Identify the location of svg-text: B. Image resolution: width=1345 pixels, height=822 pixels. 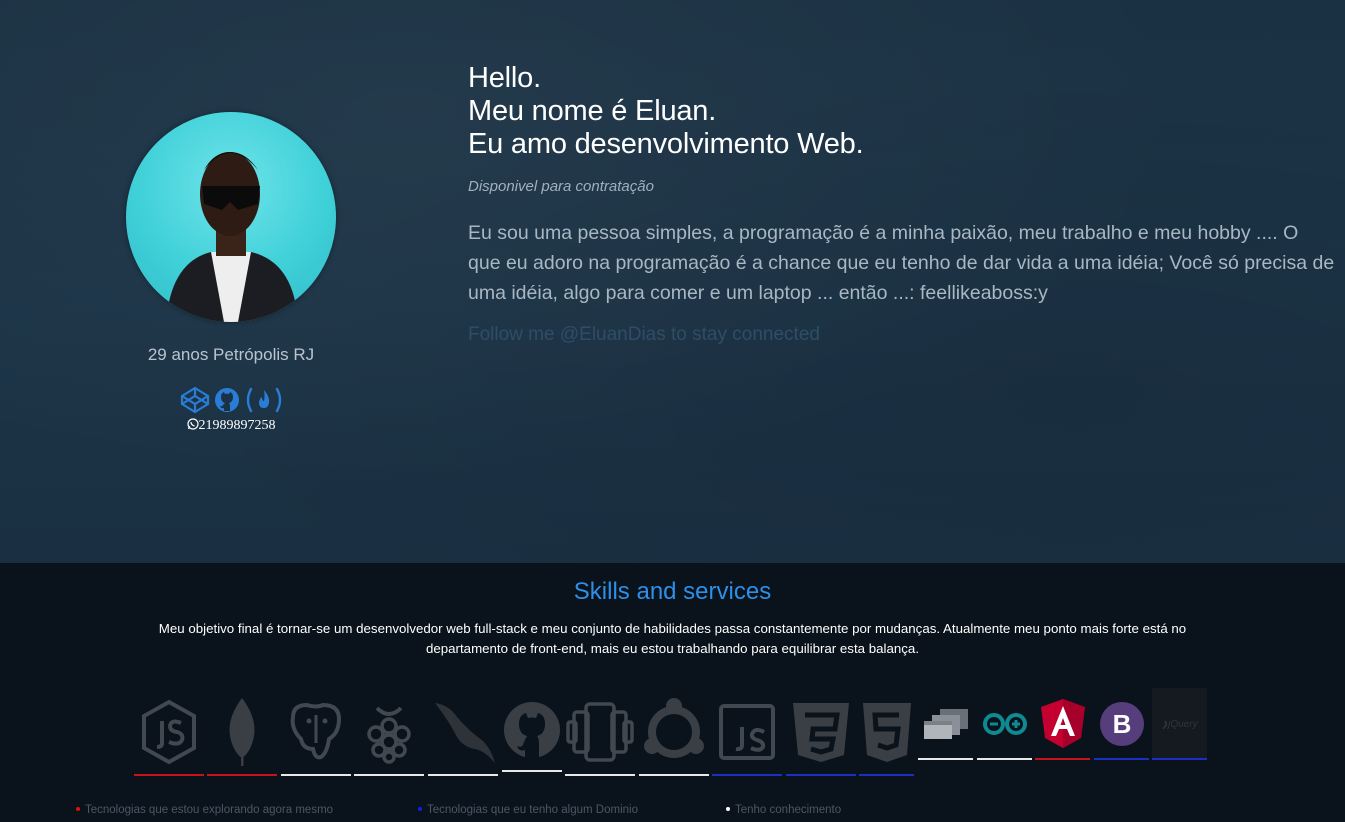
(1121, 724).